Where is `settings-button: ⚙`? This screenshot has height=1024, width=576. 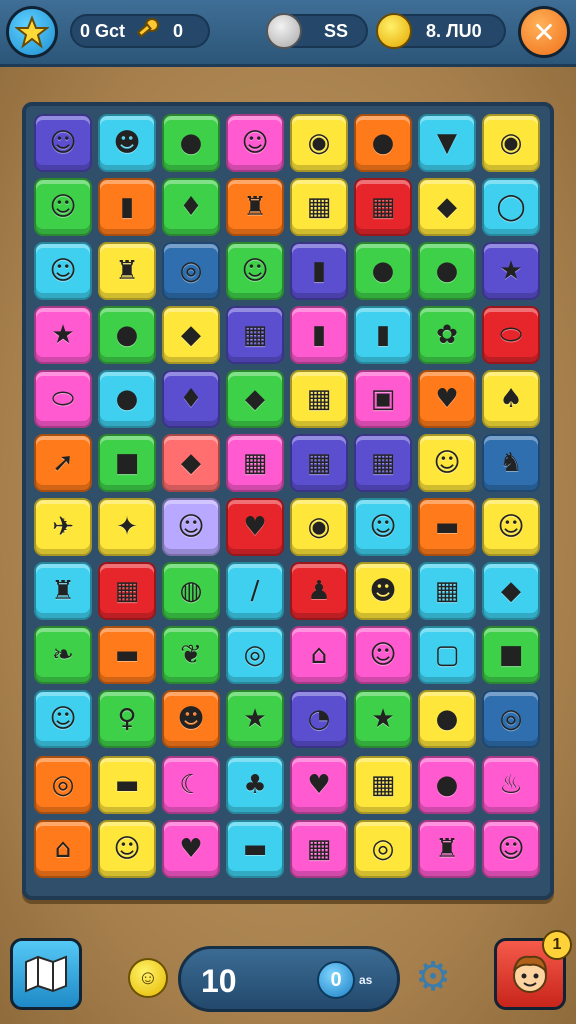
settings-button: ⚙ is located at coordinates (433, 977).